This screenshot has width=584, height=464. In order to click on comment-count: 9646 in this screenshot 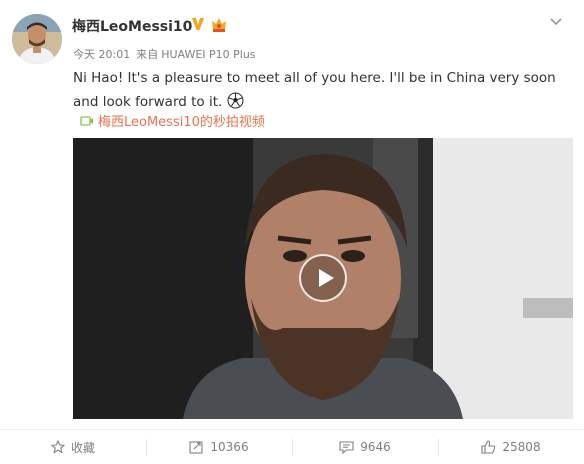, I will do `click(375, 447)`.